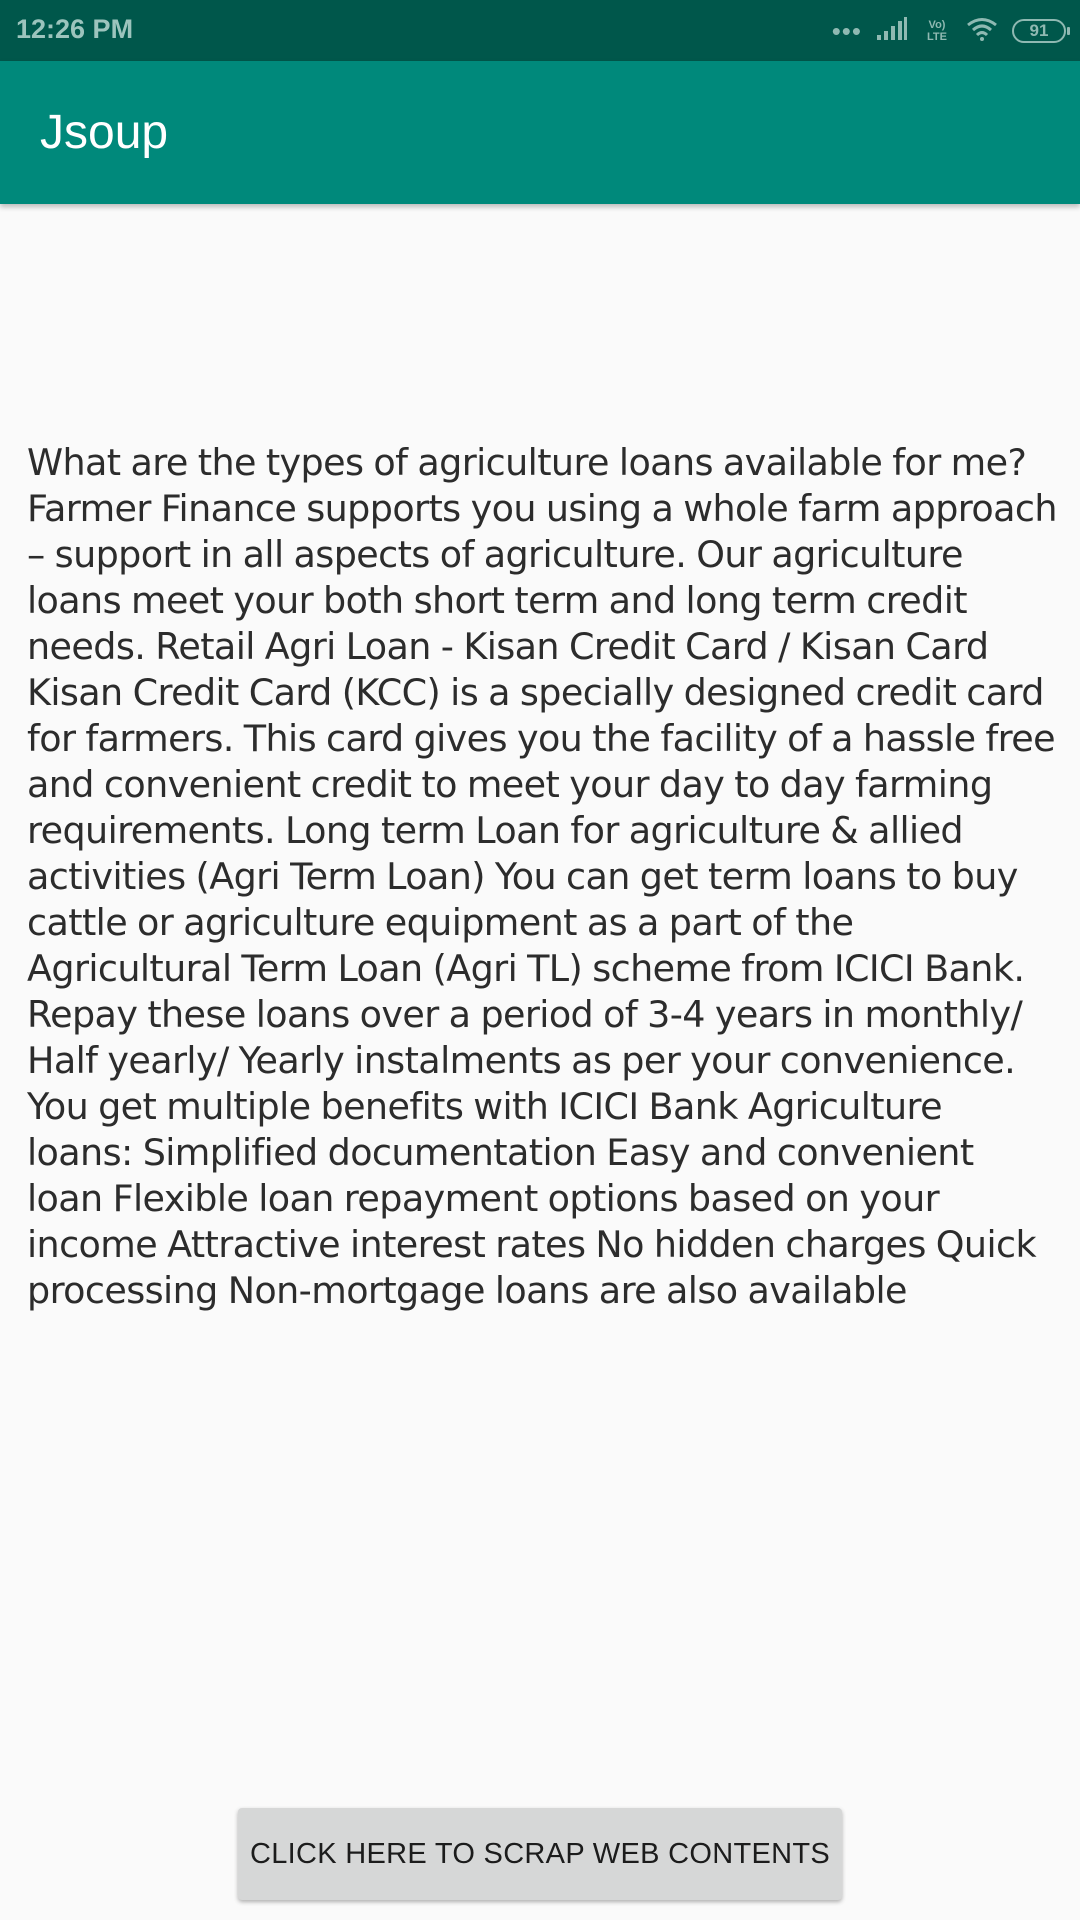  What do you see at coordinates (104, 132) in the screenshot?
I see `app-title: Jsoup` at bounding box center [104, 132].